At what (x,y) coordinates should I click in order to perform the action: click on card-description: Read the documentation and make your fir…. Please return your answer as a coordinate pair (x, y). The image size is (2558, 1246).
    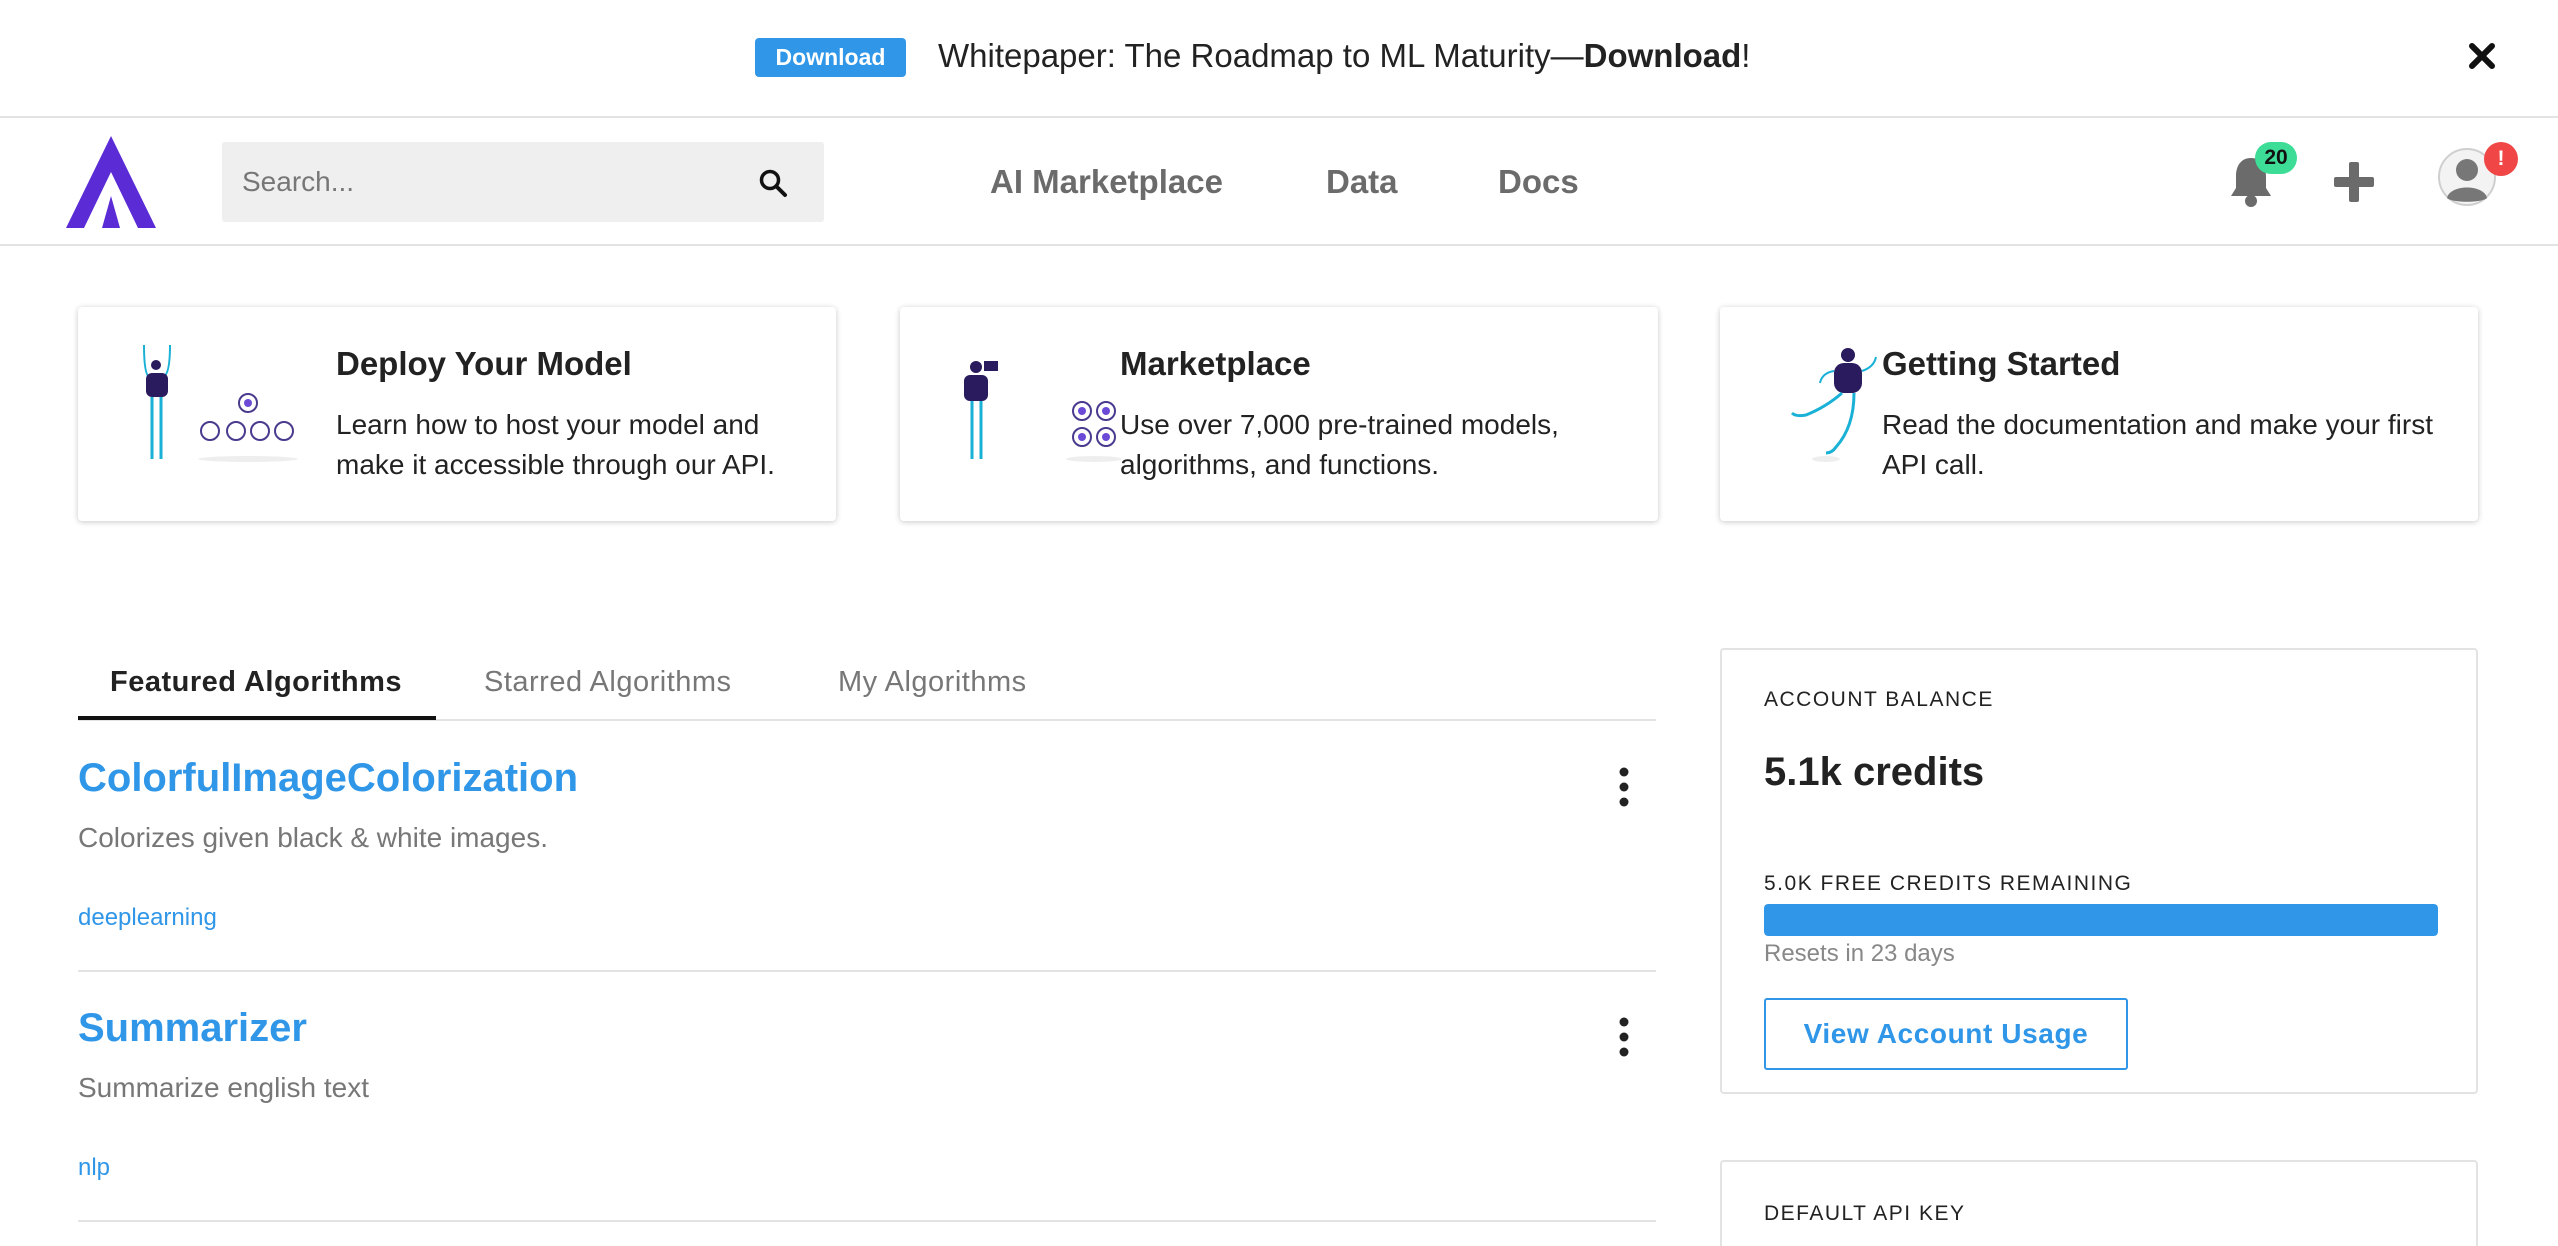
    Looking at the image, I should click on (2157, 444).